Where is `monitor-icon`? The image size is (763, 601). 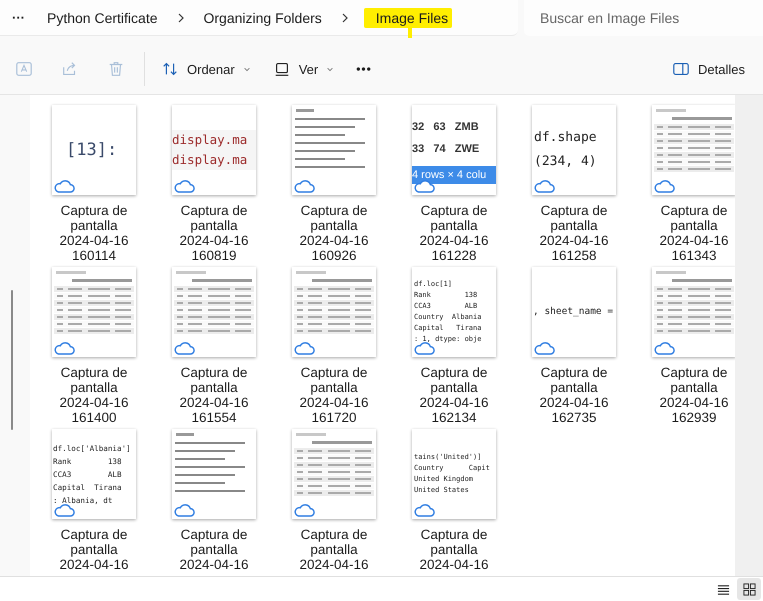
monitor-icon is located at coordinates (281, 69).